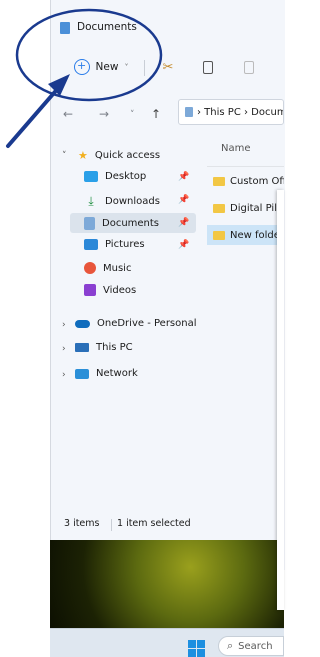  Describe the element at coordinates (167, 585) in the screenshot. I see `desktop-wallpaper` at that location.